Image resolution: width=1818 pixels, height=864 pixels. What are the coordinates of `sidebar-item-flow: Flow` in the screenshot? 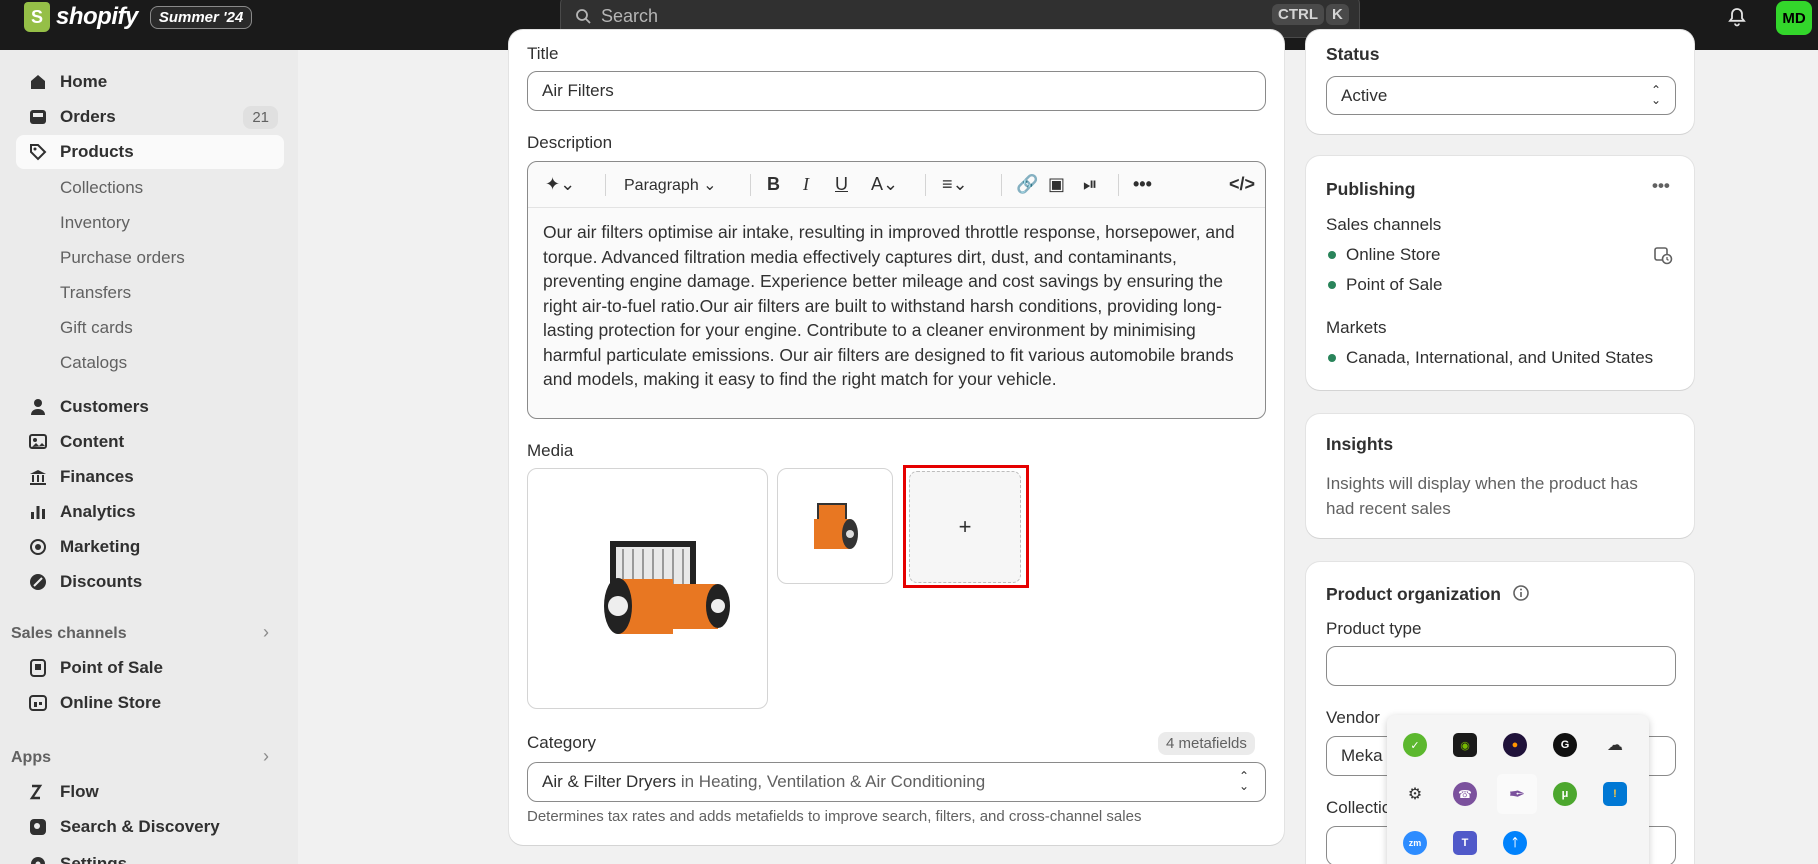 It's located at (150, 792).